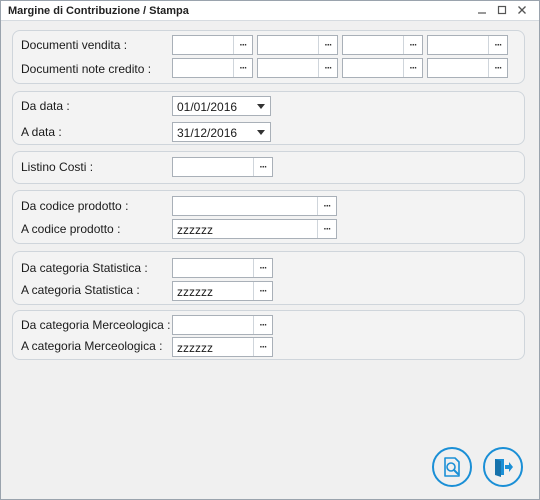 This screenshot has width=540, height=500. Describe the element at coordinates (245, 206) in the screenshot. I see `da-codice-prodotto-input` at that location.